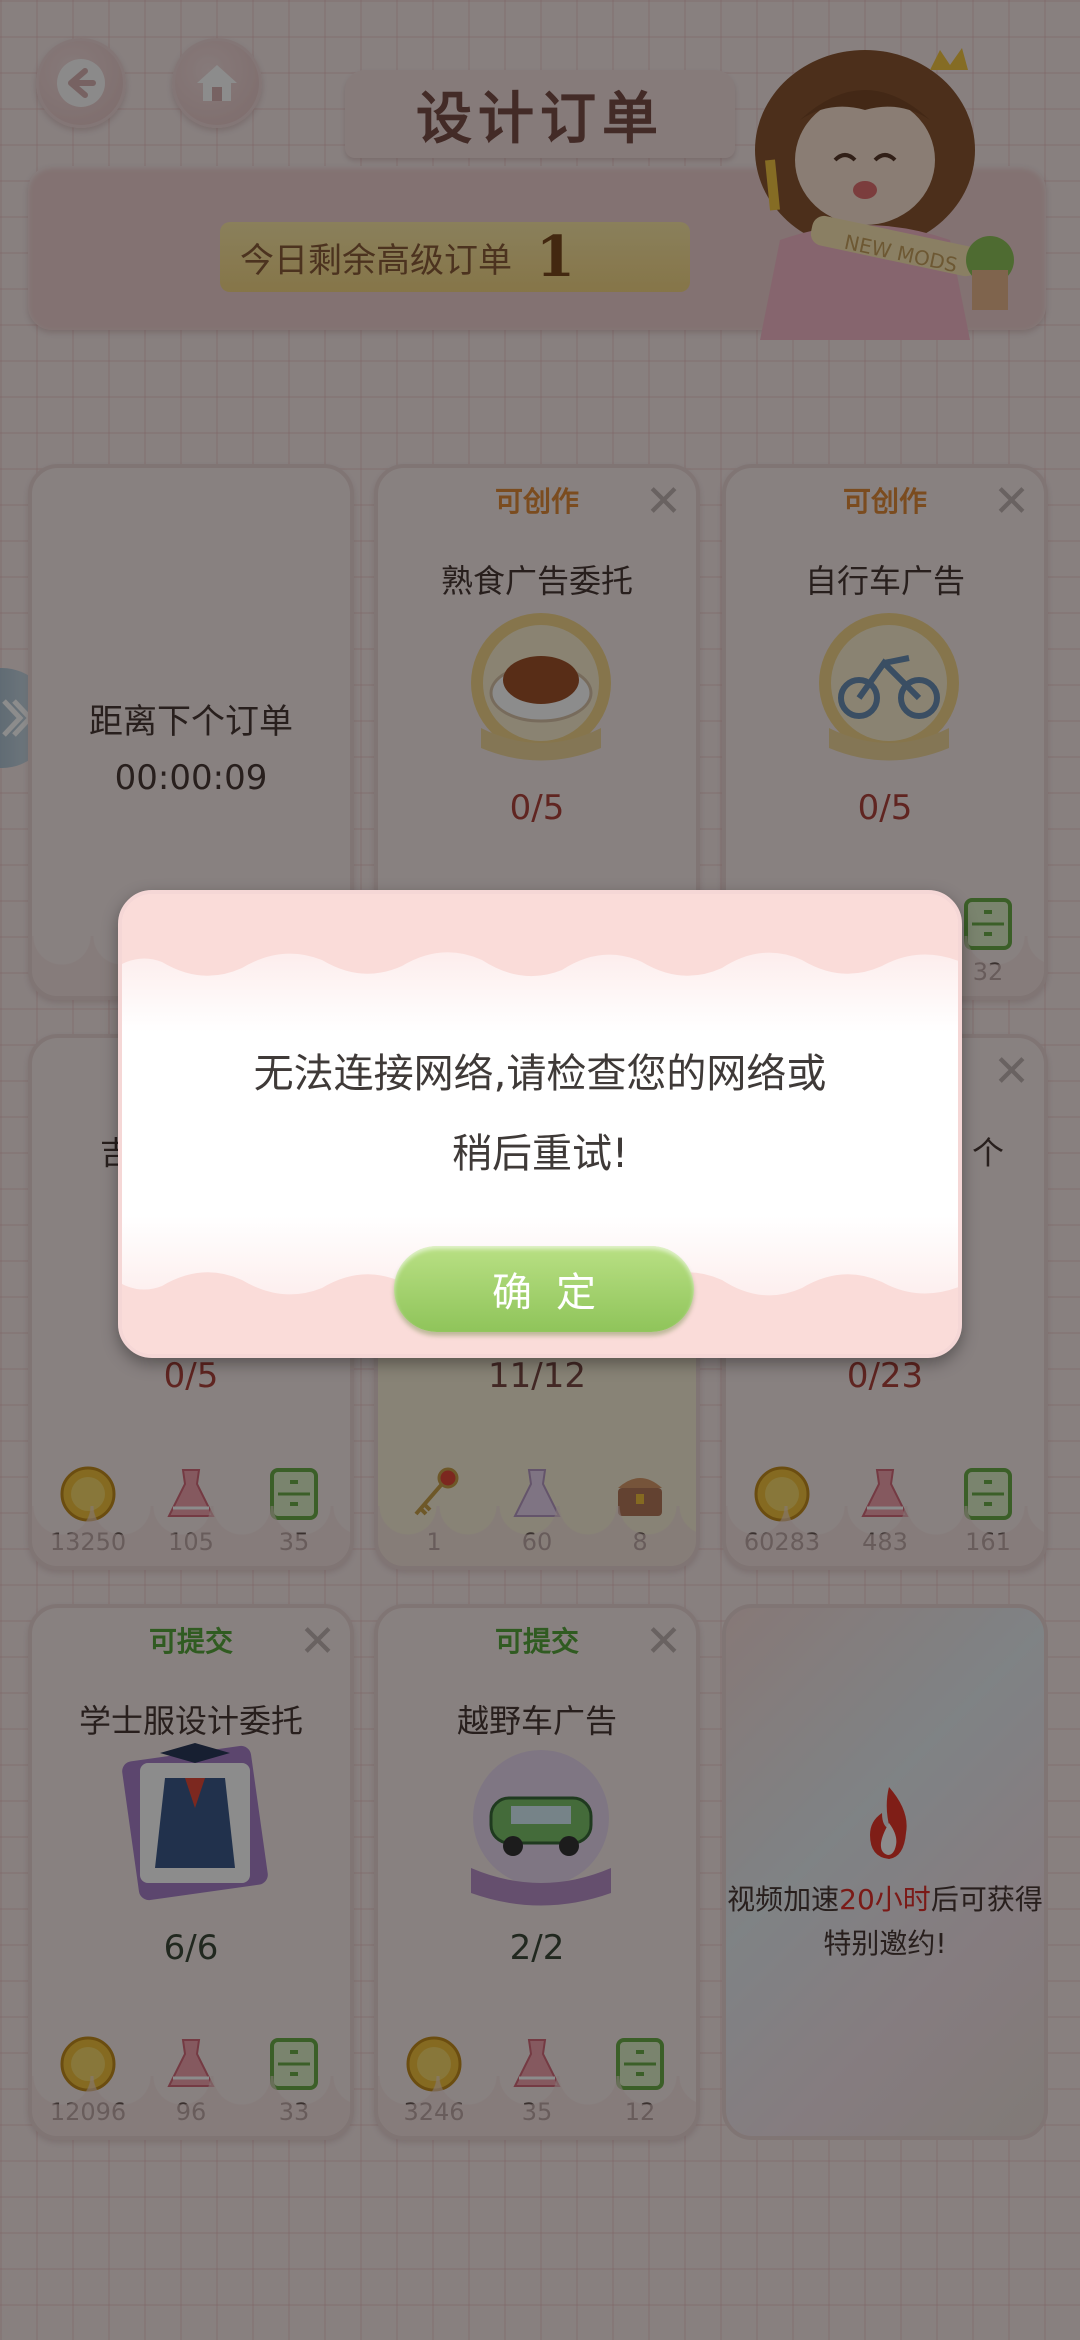 The width and height of the screenshot is (1080, 2340). Describe the element at coordinates (540, 1114) in the screenshot. I see `dialog-message: 无法连接网络,请检查您的网络或 稍后重试!` at that location.